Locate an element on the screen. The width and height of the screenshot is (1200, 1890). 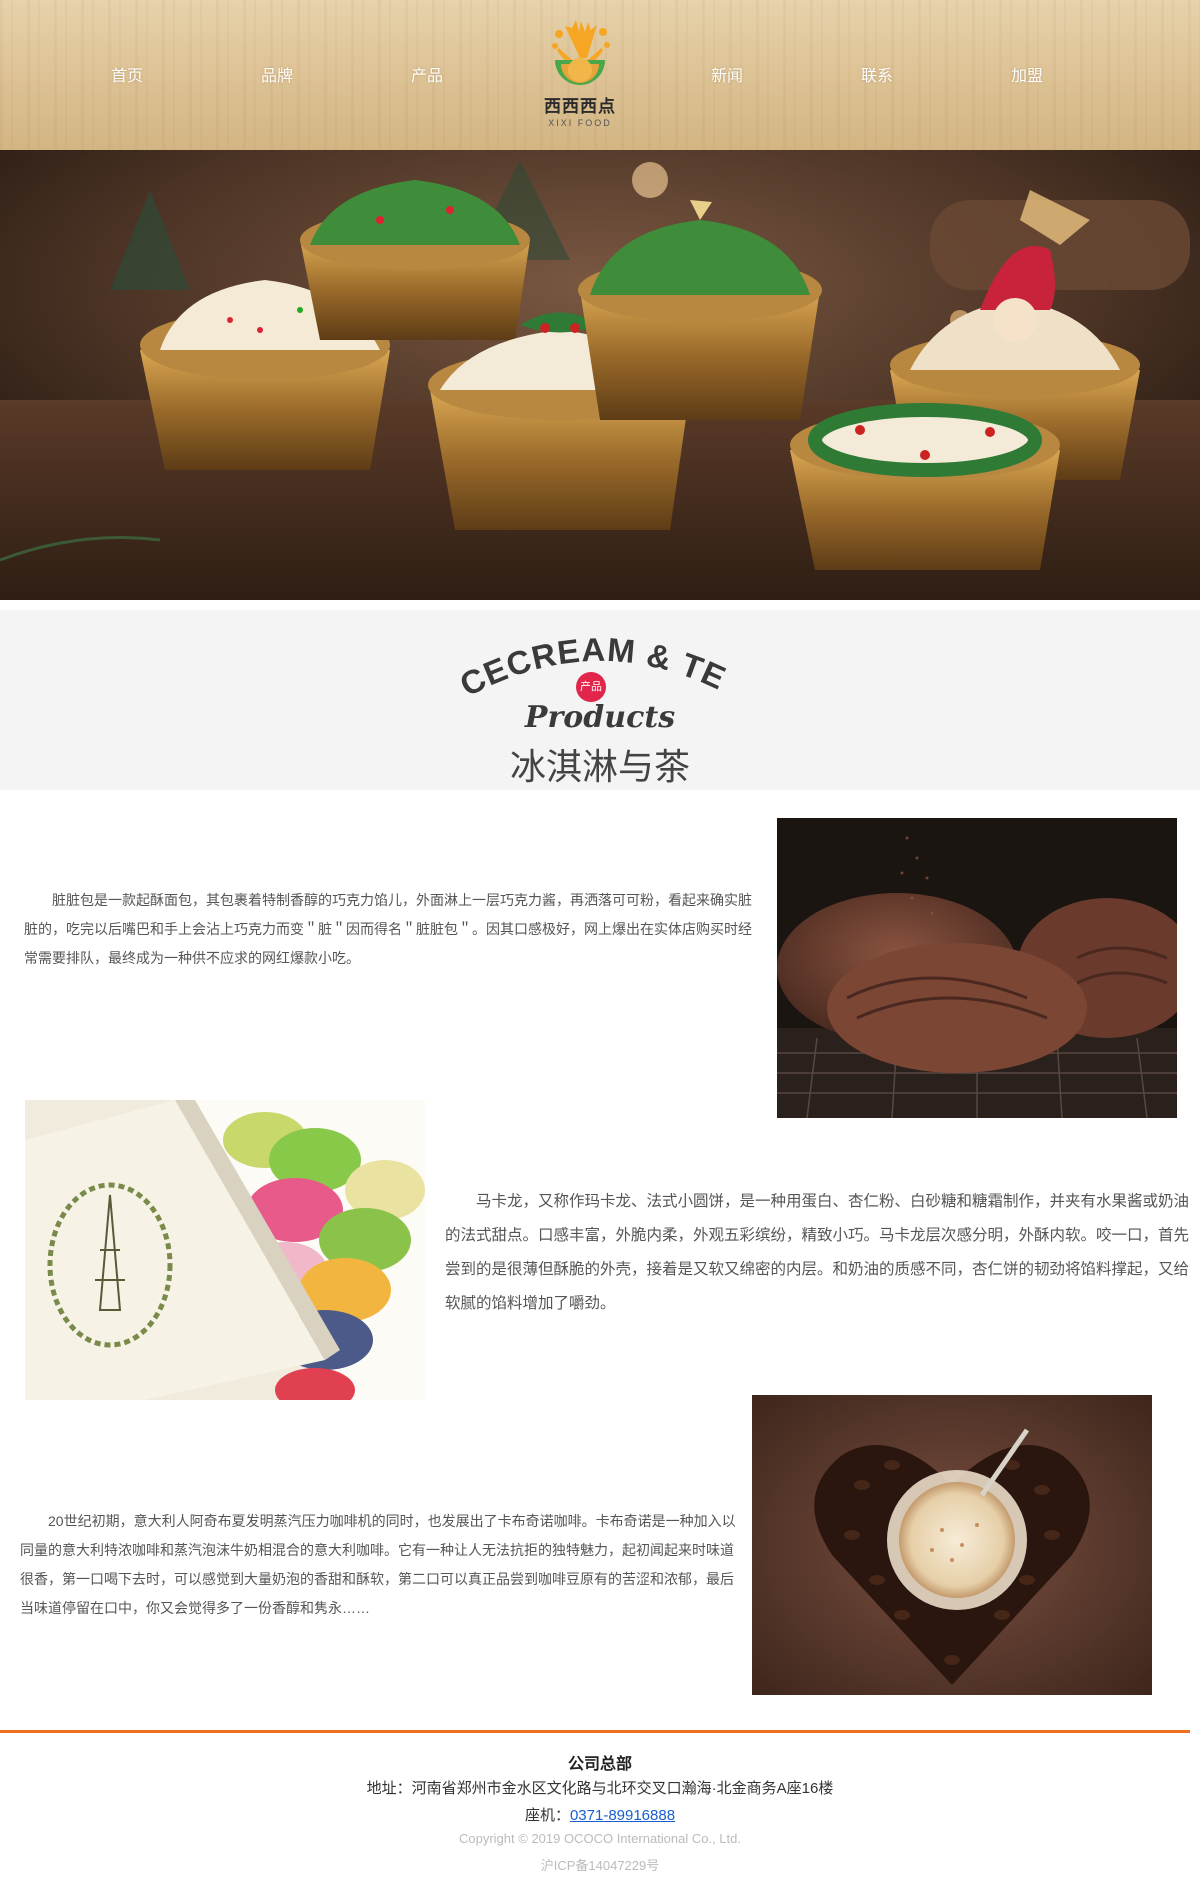
footer-address: 地址：河南省郑州市金水区文化路与北环交叉口瀚海·北金商务A座16楼 is located at coordinates (600, 1788).